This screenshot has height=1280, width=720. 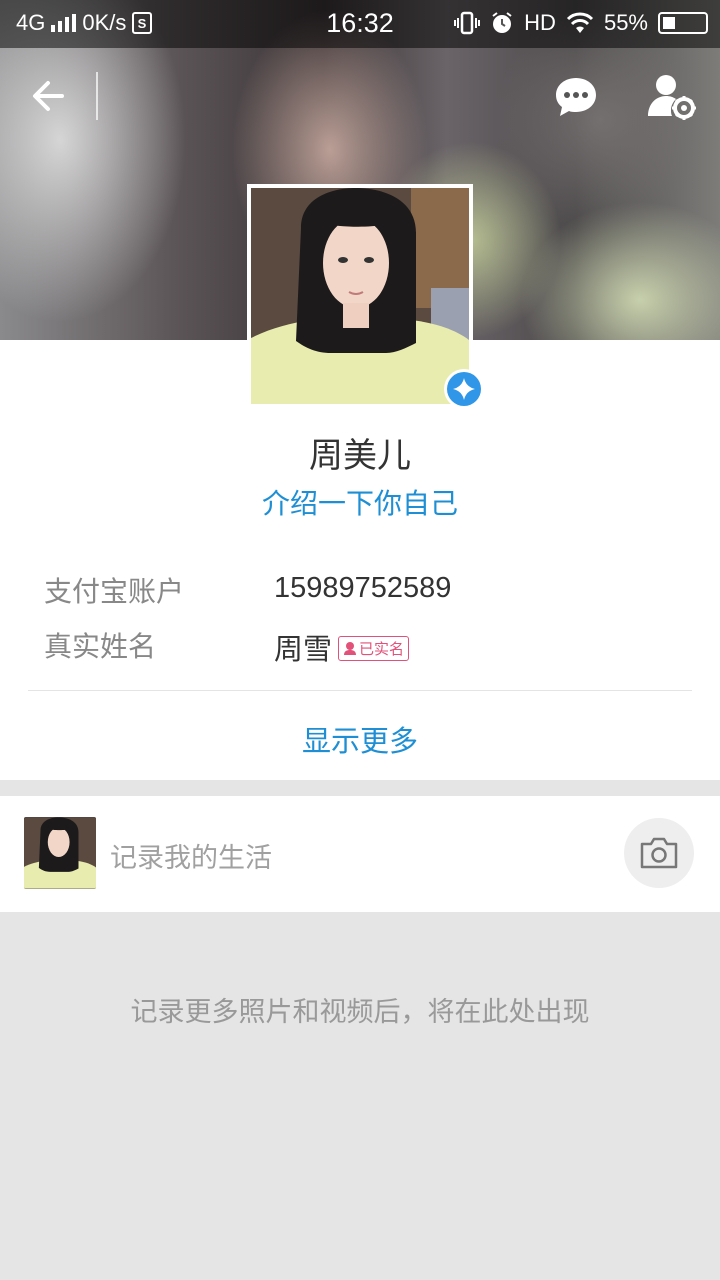 I want to click on divider, so click(x=360, y=690).